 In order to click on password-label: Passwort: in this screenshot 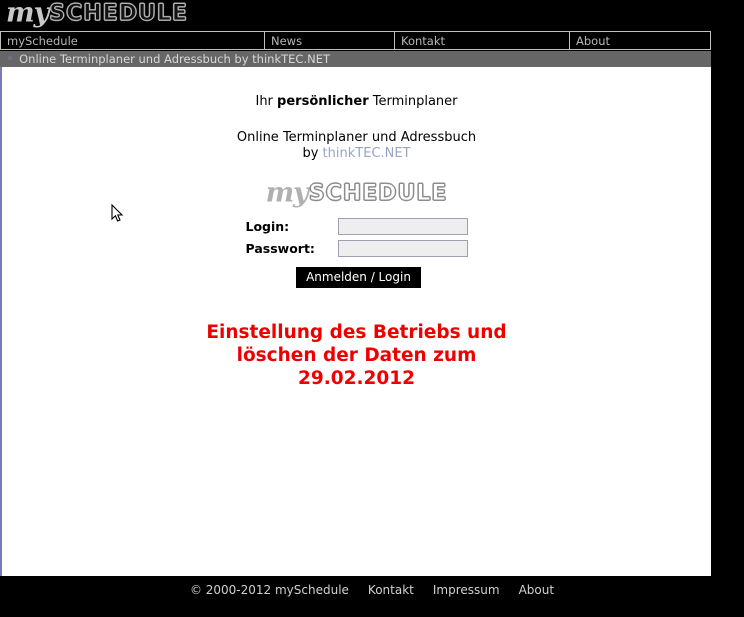, I will do `click(280, 248)`.